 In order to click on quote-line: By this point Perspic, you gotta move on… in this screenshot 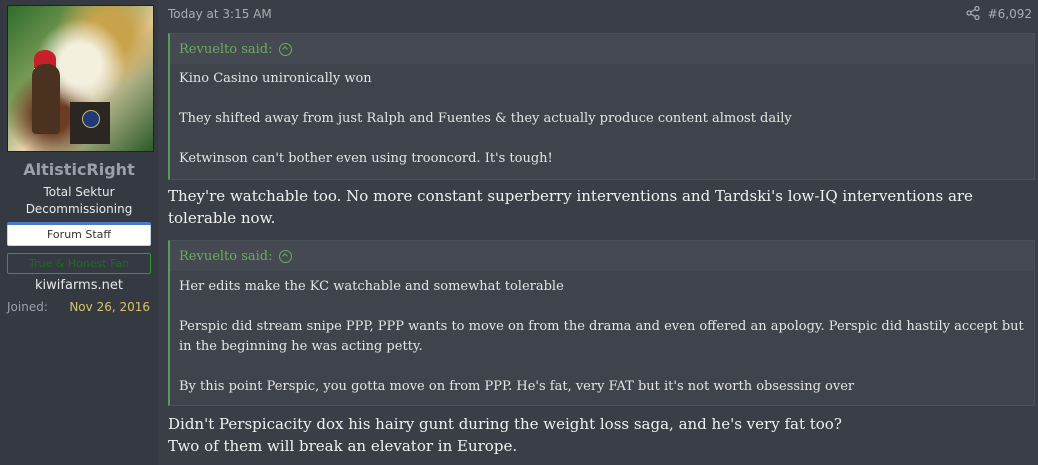, I will do `click(517, 386)`.